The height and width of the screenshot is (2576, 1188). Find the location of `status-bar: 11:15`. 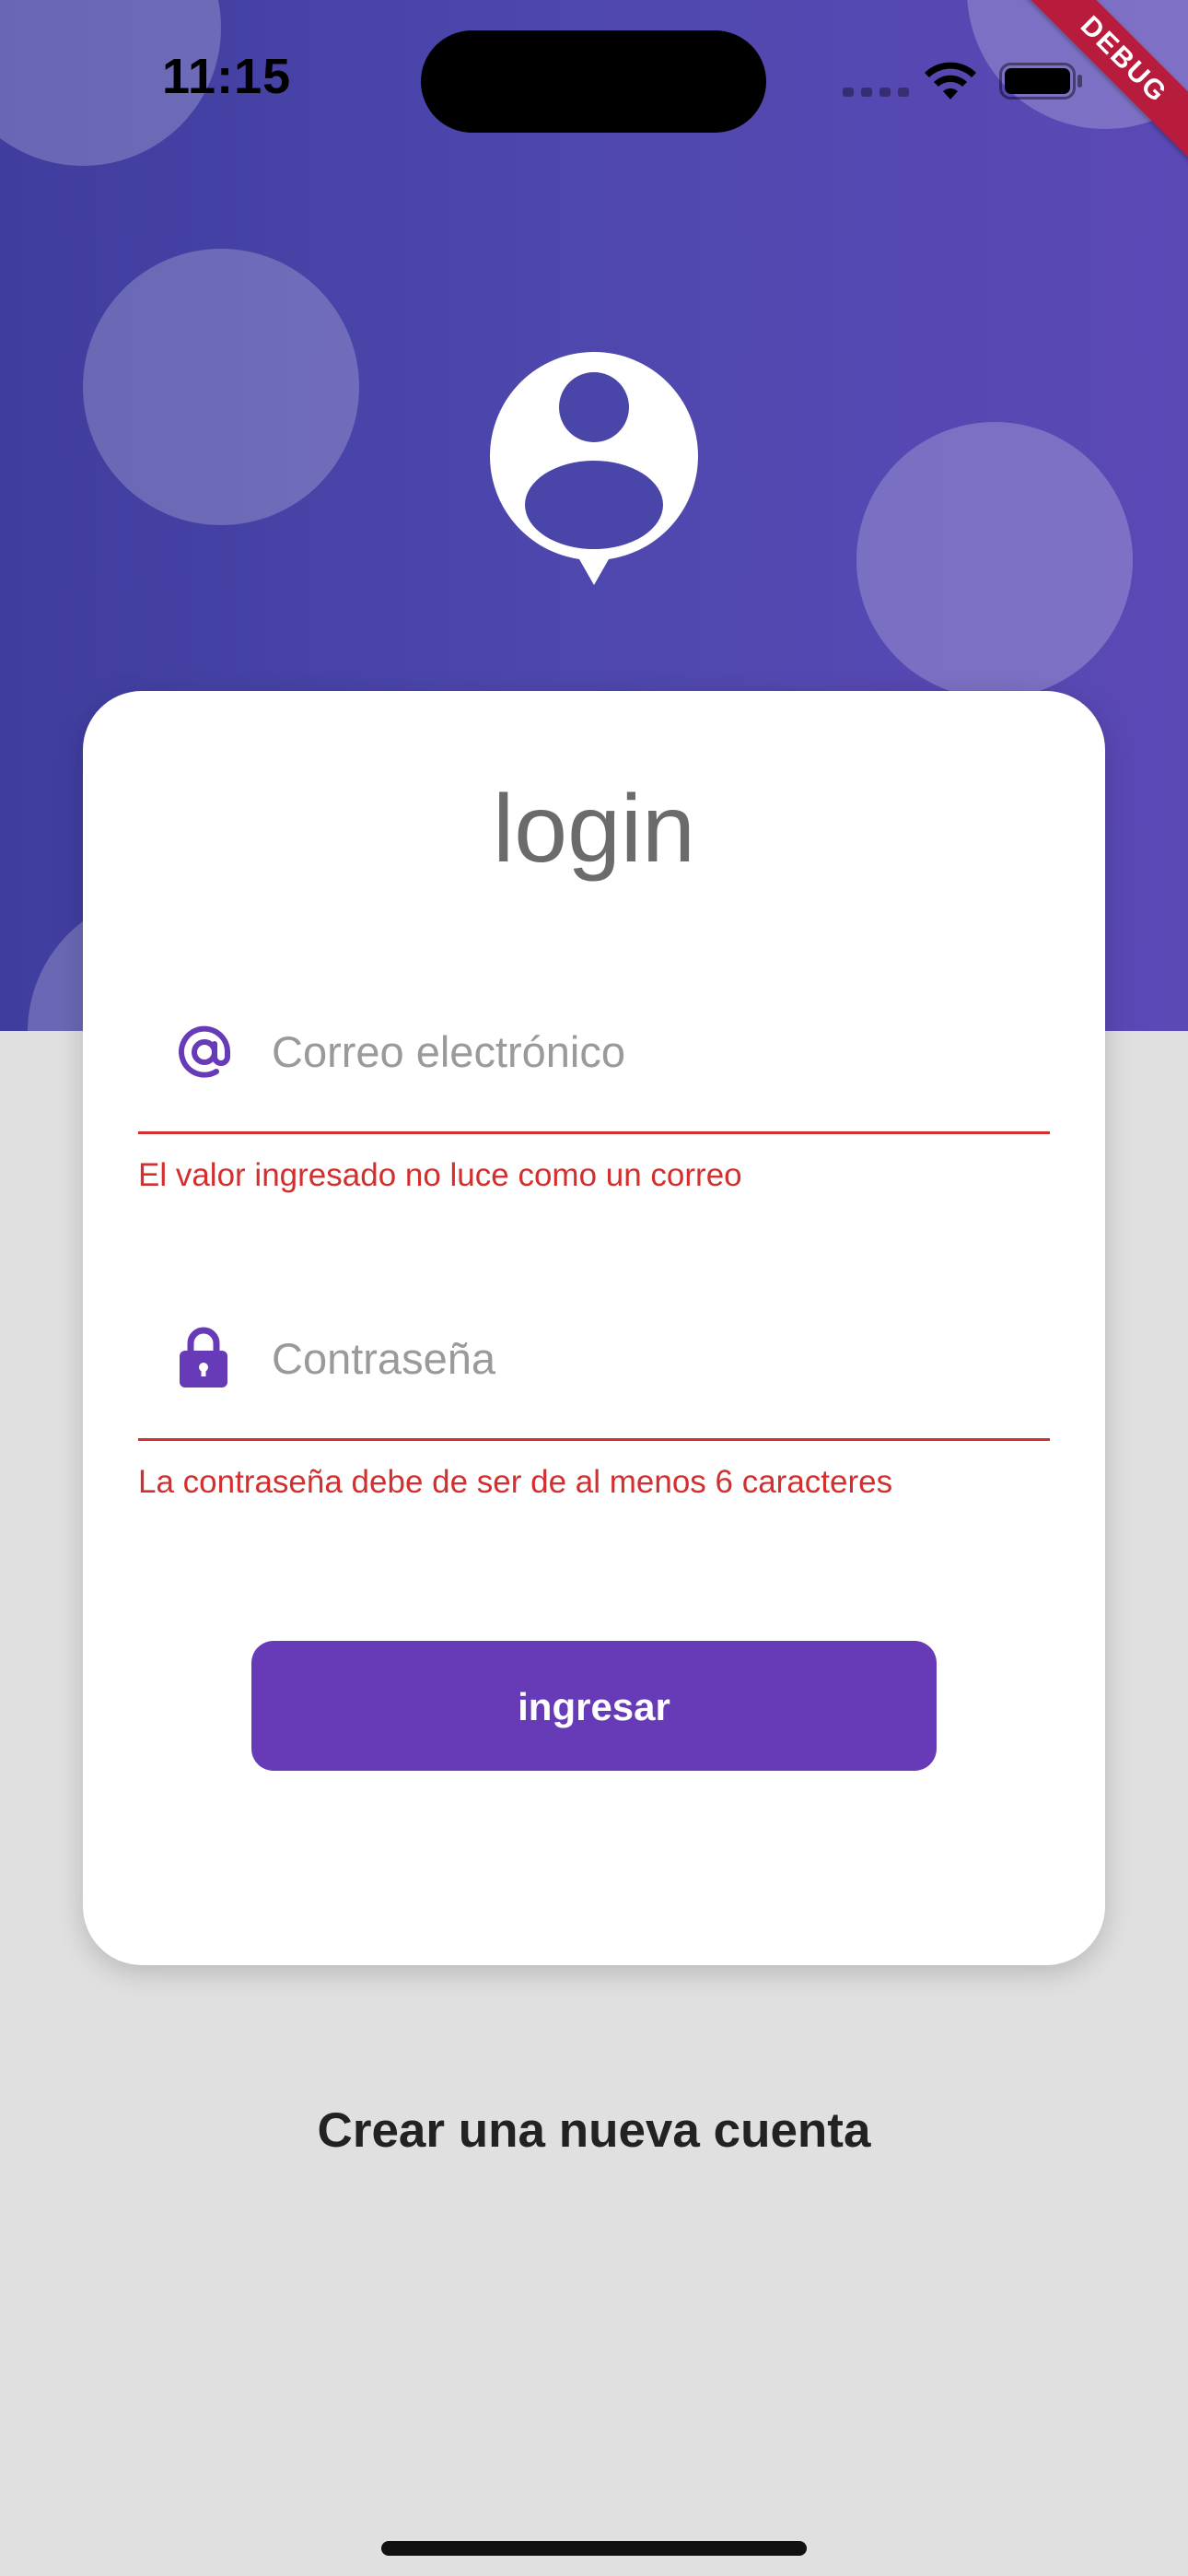

status-bar: 11:15 is located at coordinates (594, 78).